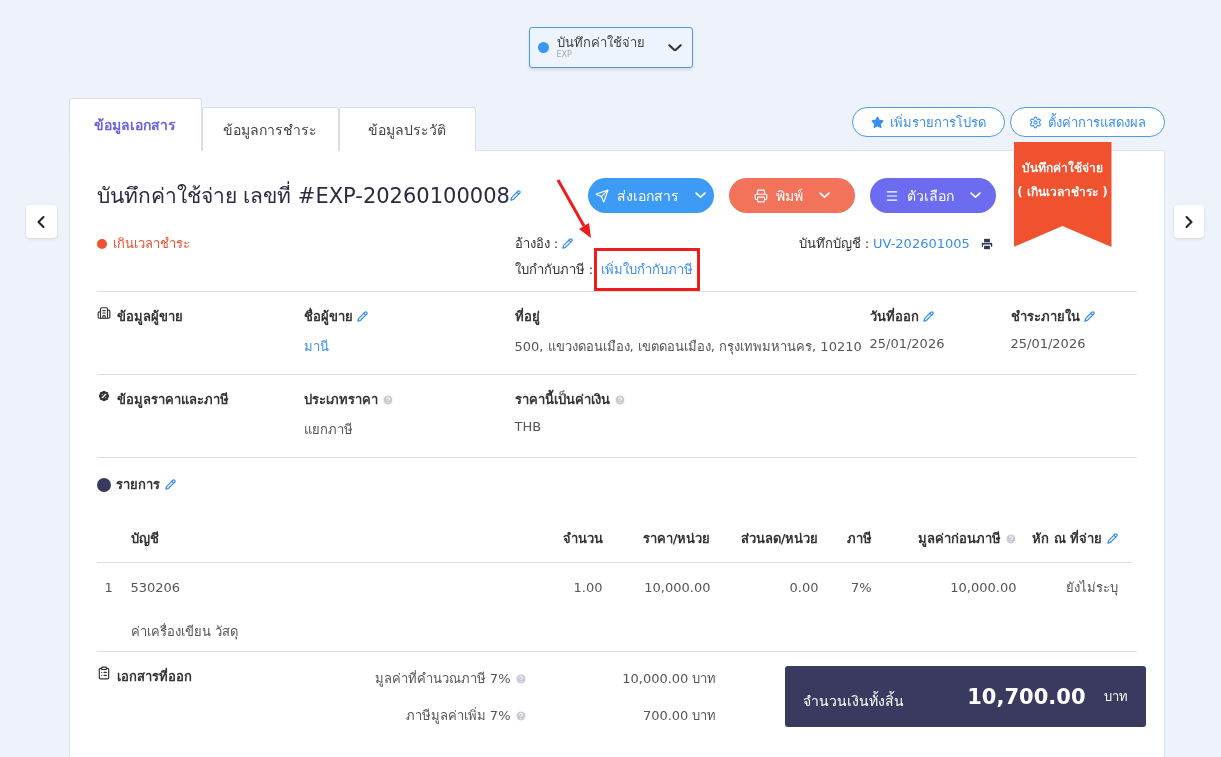 The height and width of the screenshot is (757, 1221). What do you see at coordinates (442, 679) in the screenshot?
I see `summary-label: มูลค่าที่คำนวณภาษี 7%` at bounding box center [442, 679].